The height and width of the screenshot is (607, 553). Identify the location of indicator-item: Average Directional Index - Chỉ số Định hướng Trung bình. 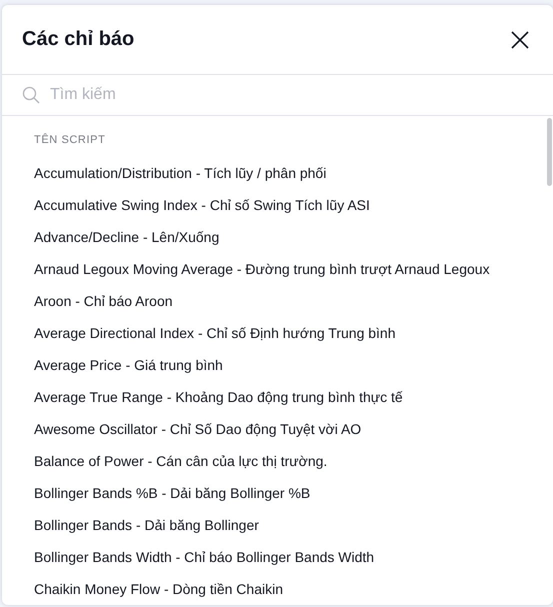
(277, 333).